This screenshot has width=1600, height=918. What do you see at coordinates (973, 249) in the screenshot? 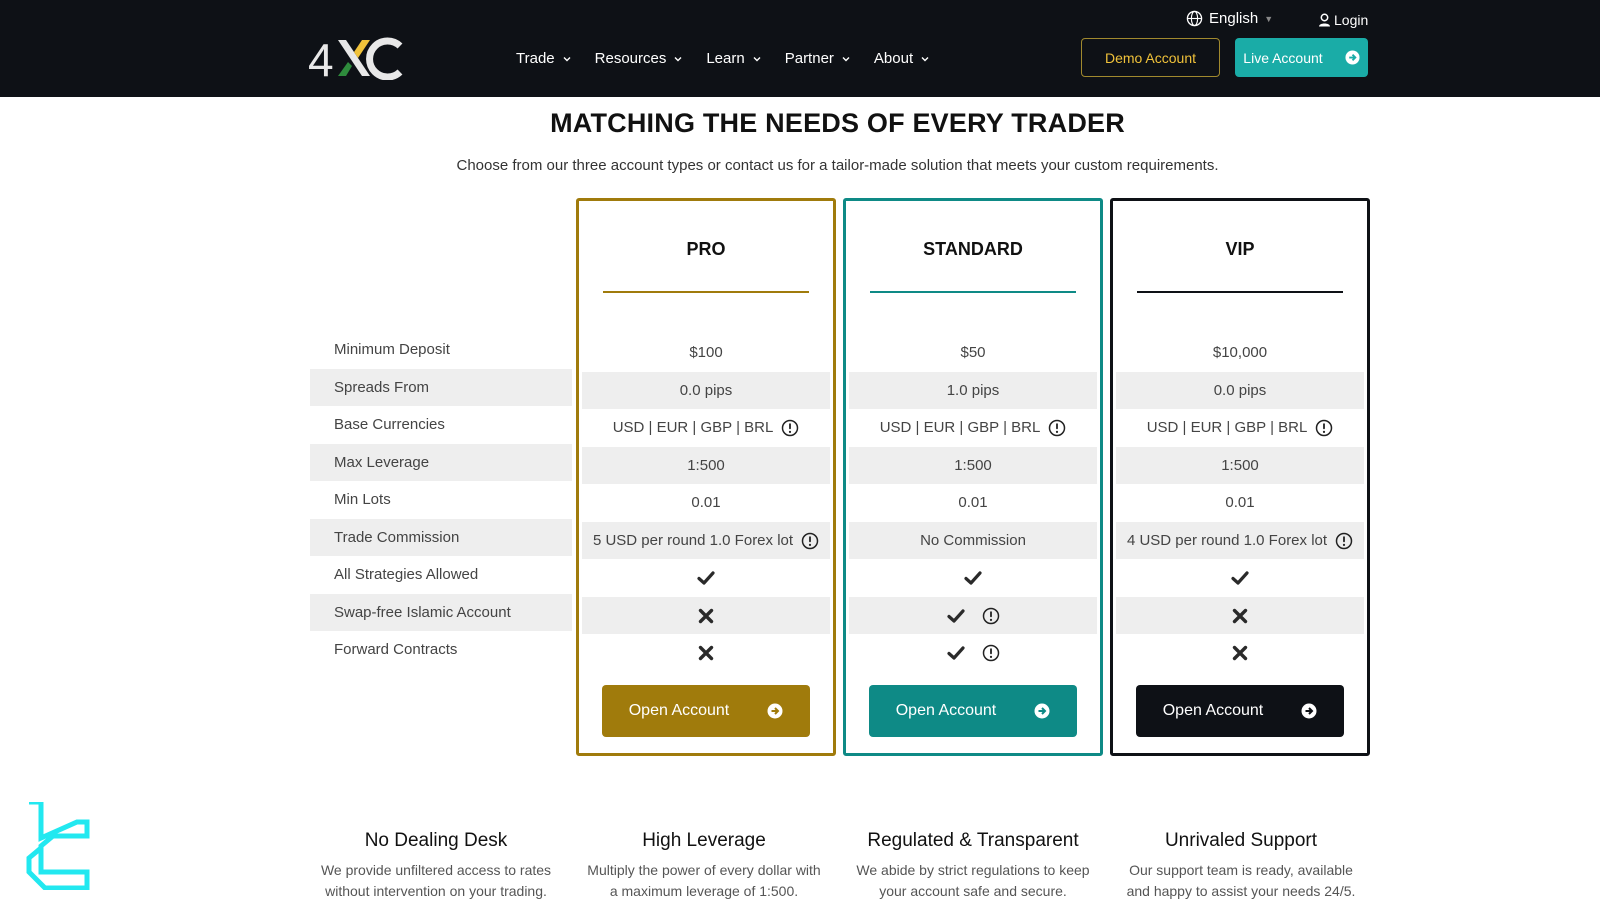
I see `plan-name: STANDARD` at bounding box center [973, 249].